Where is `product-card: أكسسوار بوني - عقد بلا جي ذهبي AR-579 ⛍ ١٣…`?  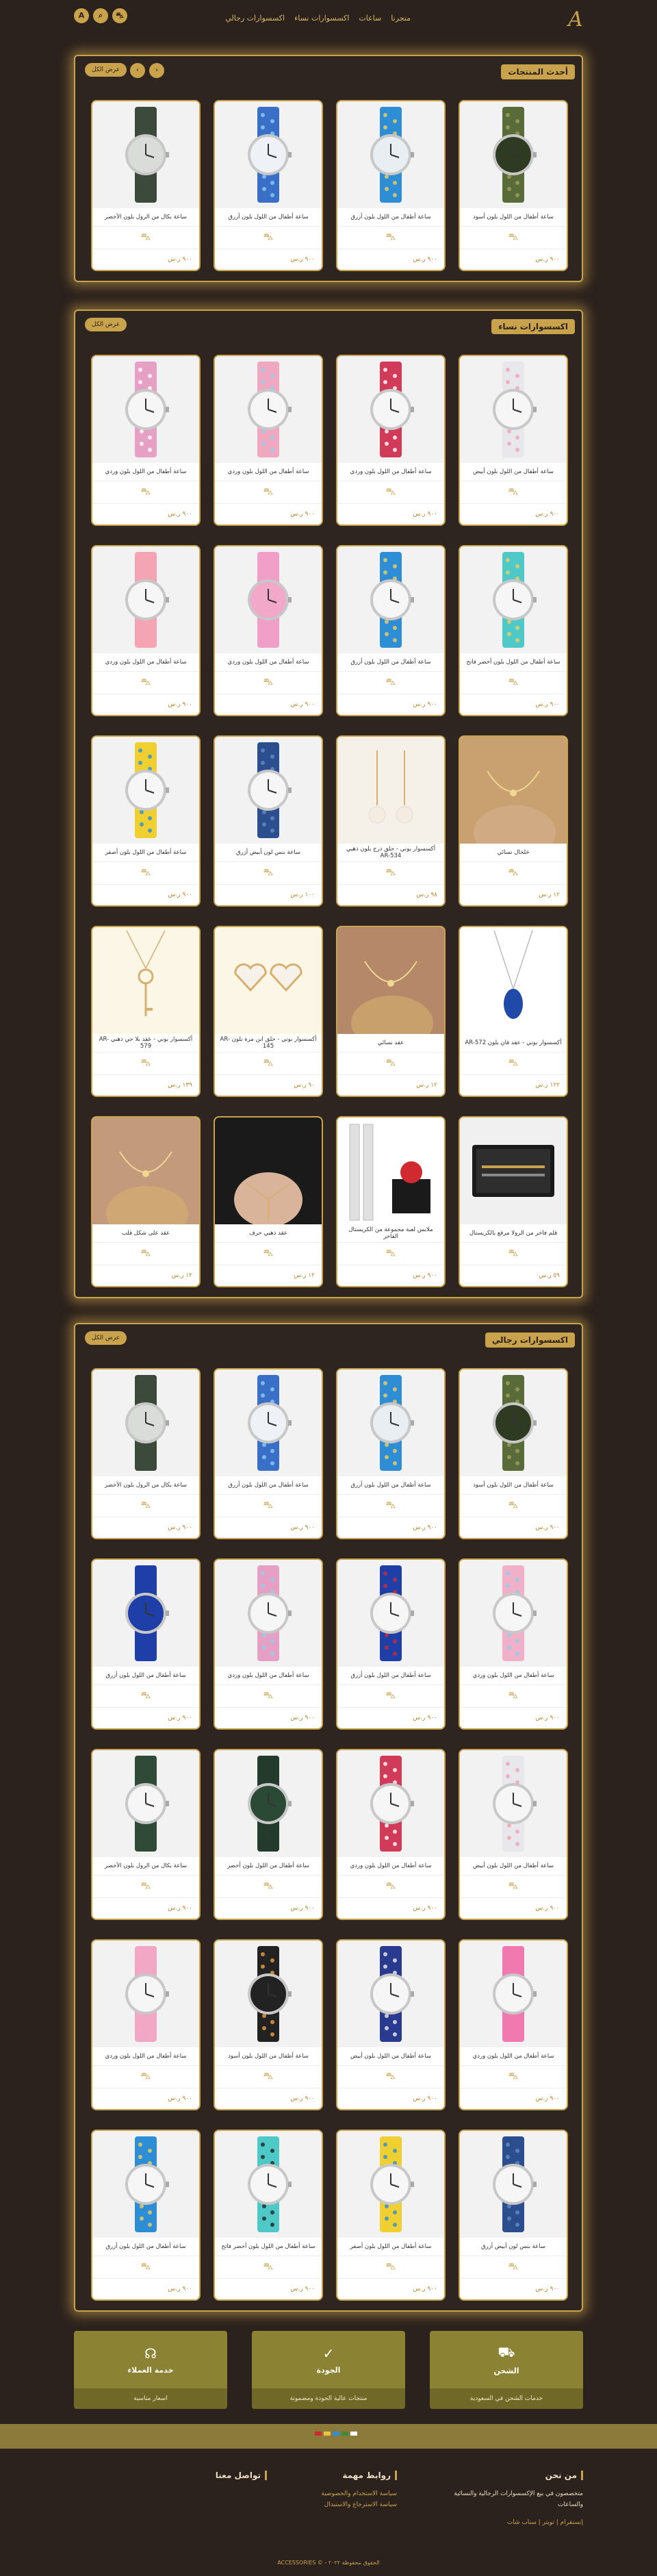
product-card: أكسسوار بوني - عقد بلا جي ذهبي AR-579 ⛍ ١٣… is located at coordinates (146, 1011).